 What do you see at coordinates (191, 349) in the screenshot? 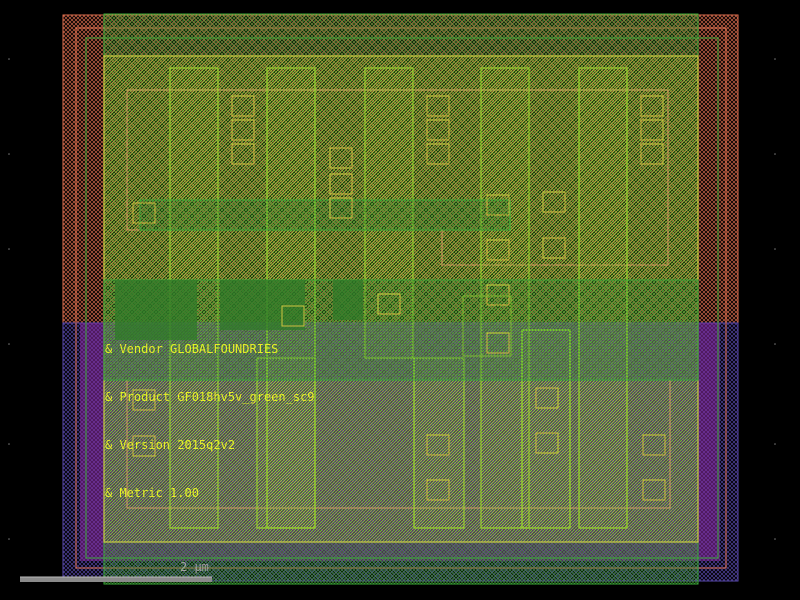
I see `annotation-vendor: & Vendor GLOBALFOUNDRIES` at bounding box center [191, 349].